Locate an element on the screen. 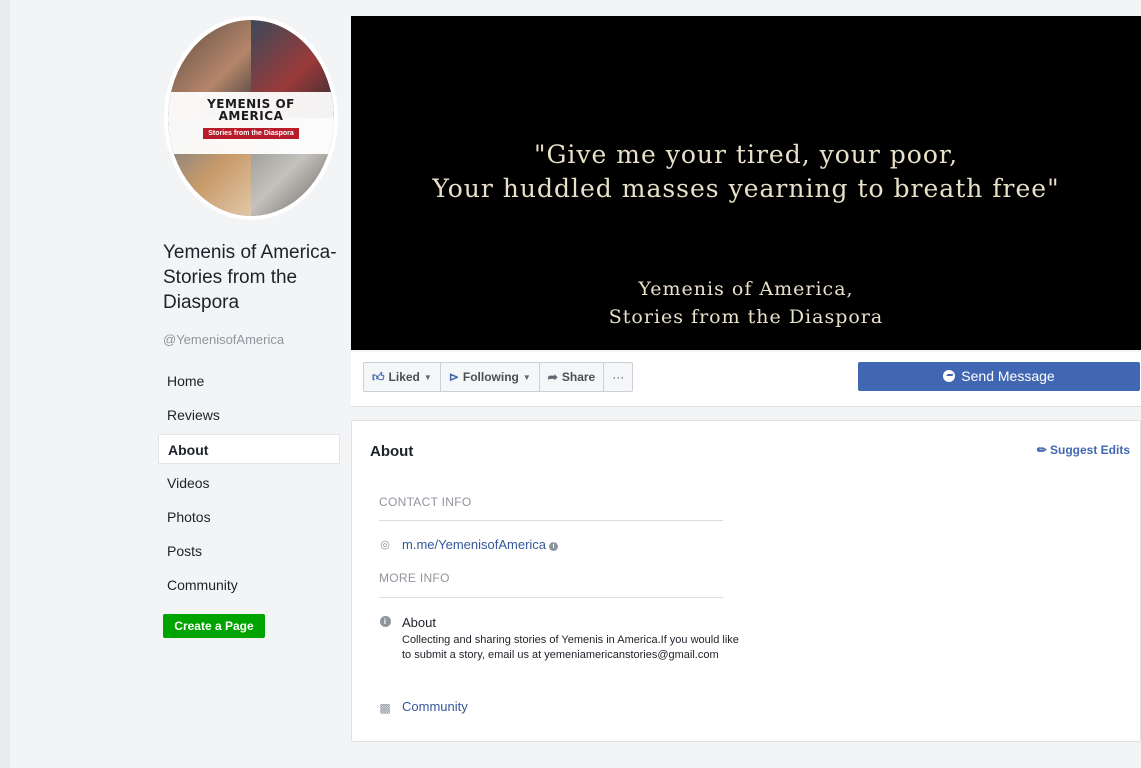 The height and width of the screenshot is (768, 1141). nav-item-videos: Videos is located at coordinates (249, 483).